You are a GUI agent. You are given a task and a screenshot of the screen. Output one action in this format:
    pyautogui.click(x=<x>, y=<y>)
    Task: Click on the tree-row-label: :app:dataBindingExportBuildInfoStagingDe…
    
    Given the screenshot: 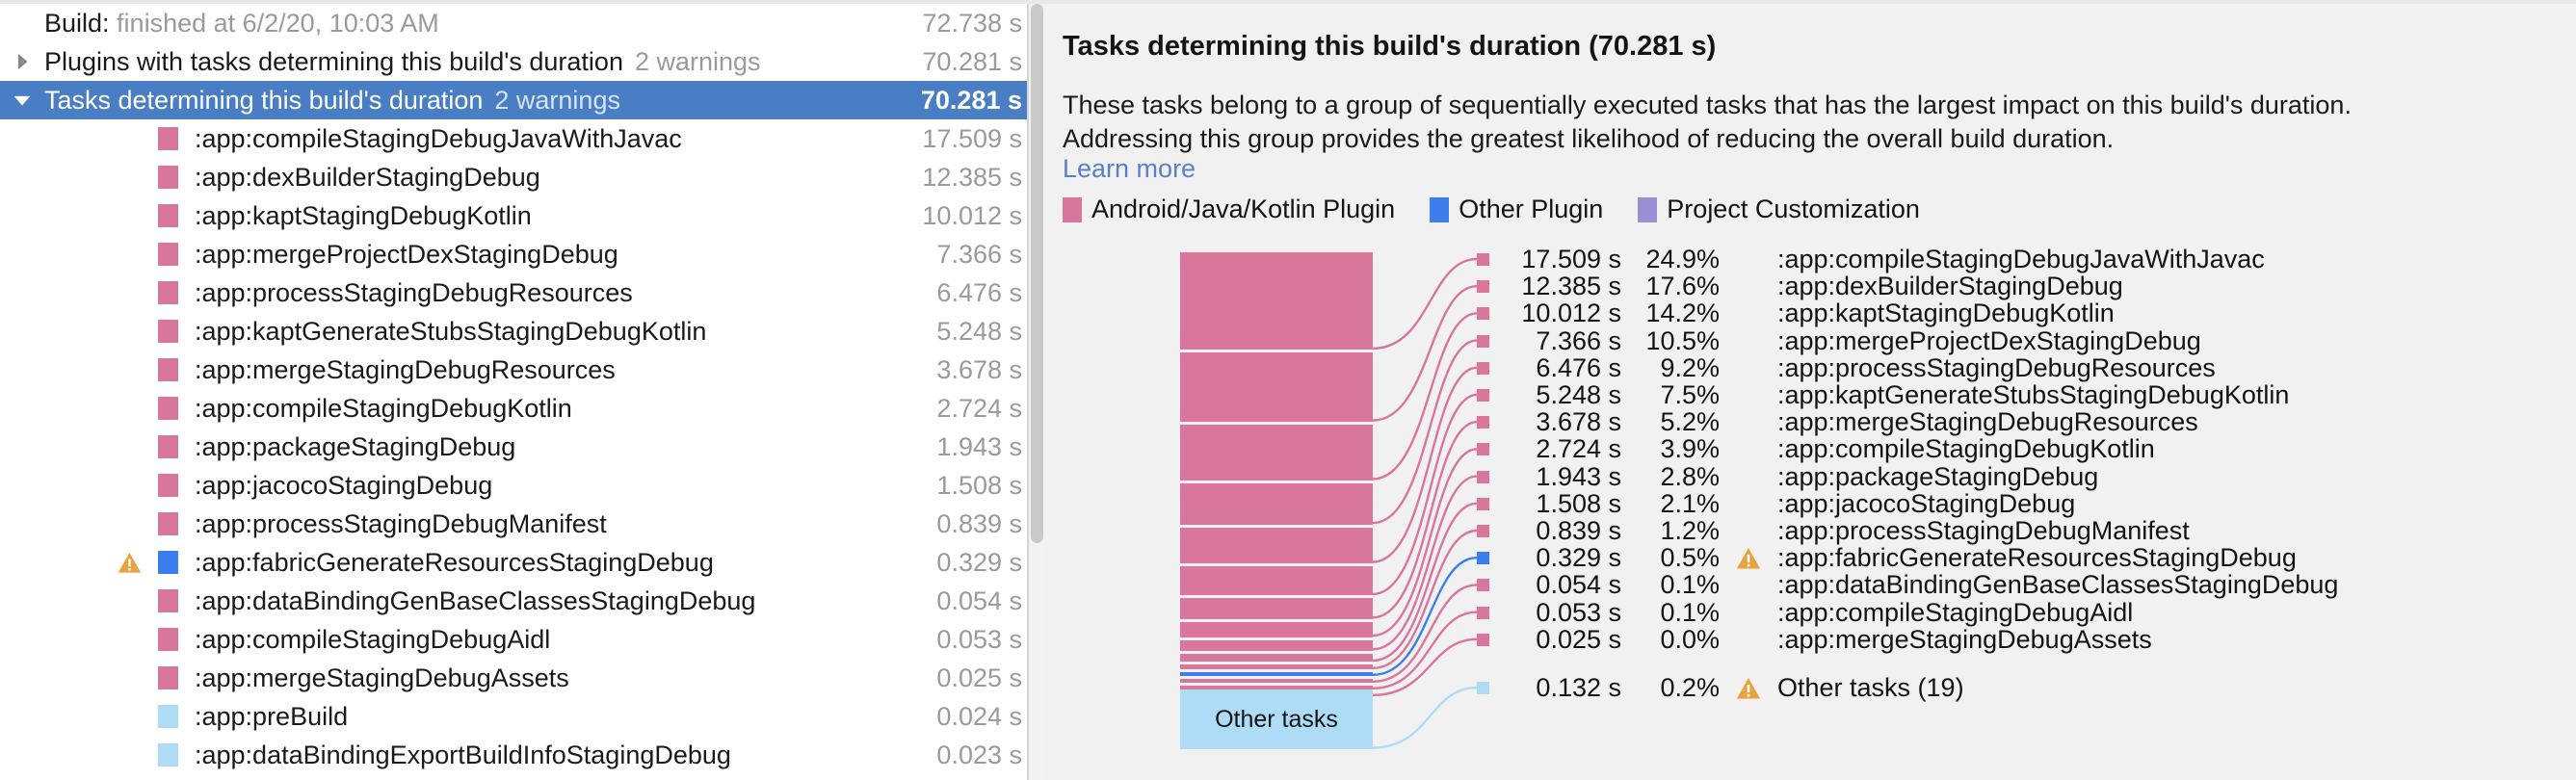 What is the action you would take?
    pyautogui.click(x=463, y=754)
    